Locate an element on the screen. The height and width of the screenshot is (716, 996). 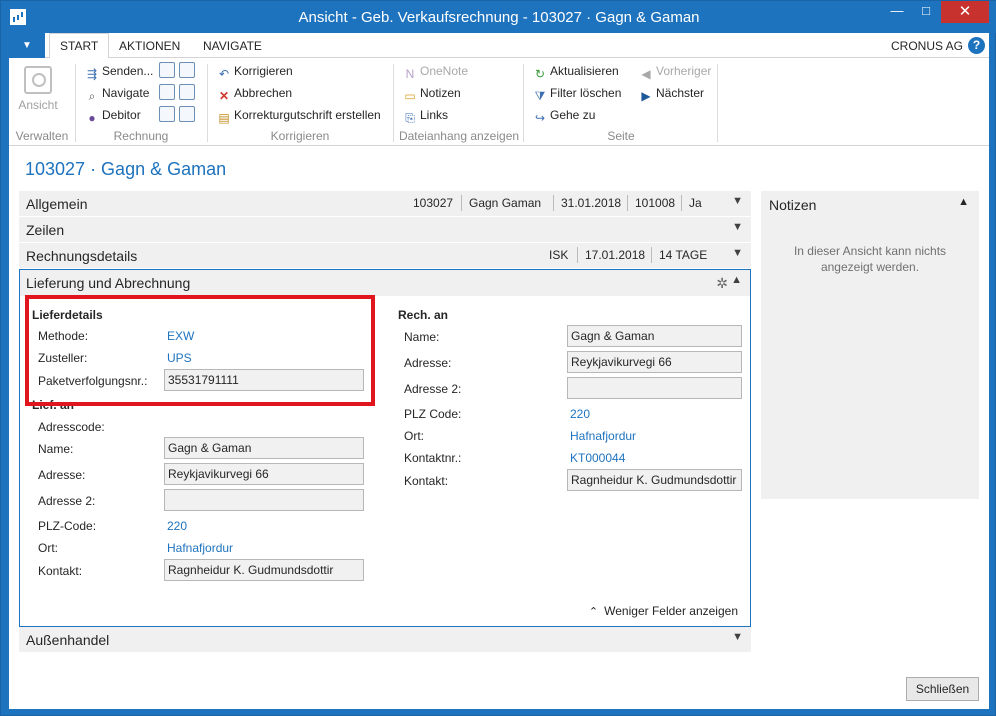
gehe-zu-button: ↪ Gehe zu is located at coordinates (564, 115).